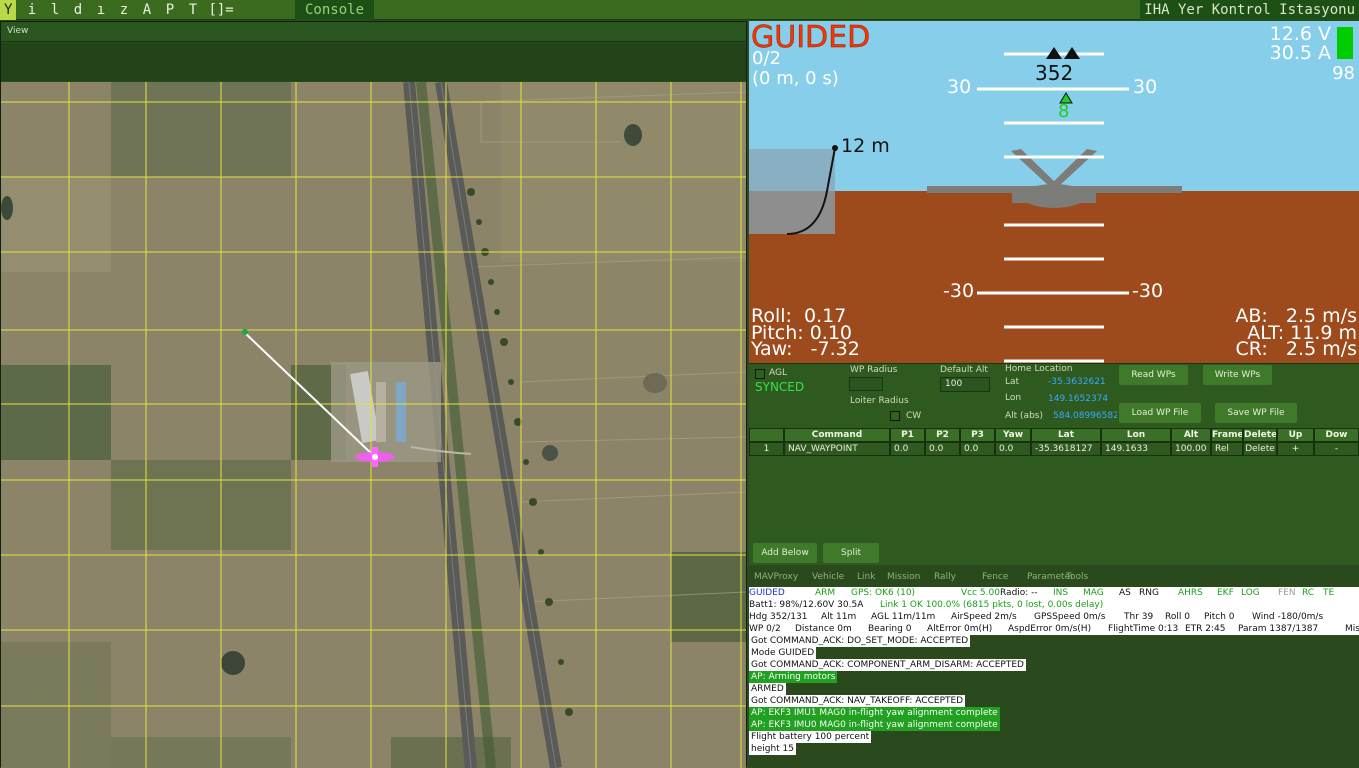  What do you see at coordinates (1295, 435) in the screenshot?
I see `column-header: Up` at bounding box center [1295, 435].